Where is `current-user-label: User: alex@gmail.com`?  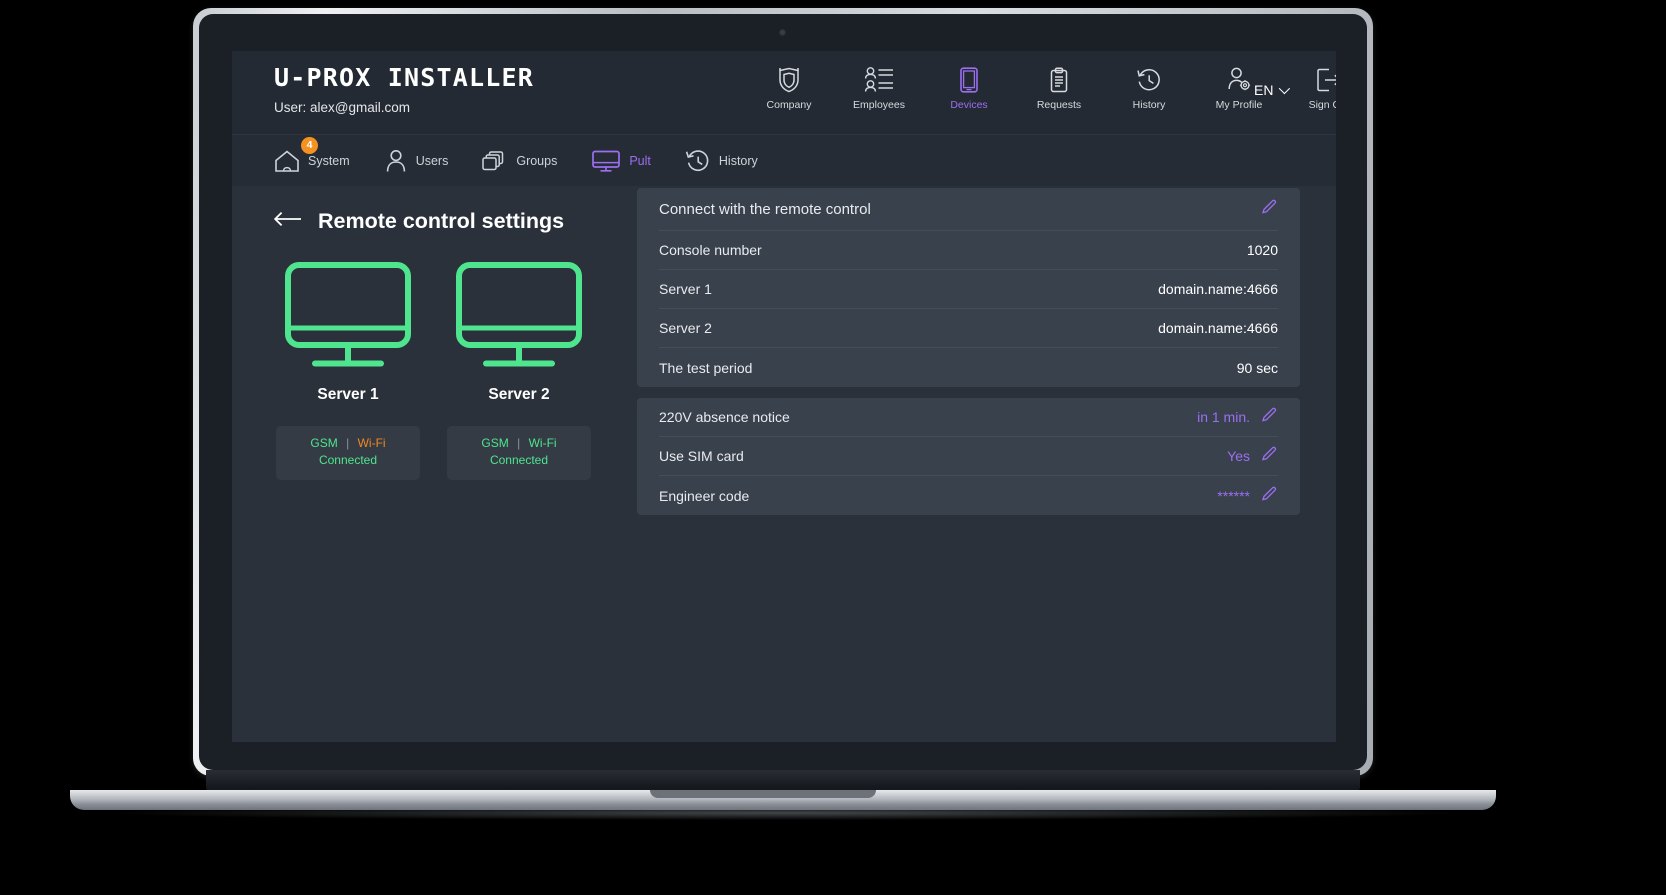
current-user-label: User: alex@gmail.com is located at coordinates (342, 107).